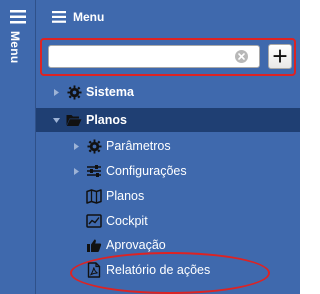 The image size is (320, 294). I want to click on panel-title: Menu, so click(89, 17).